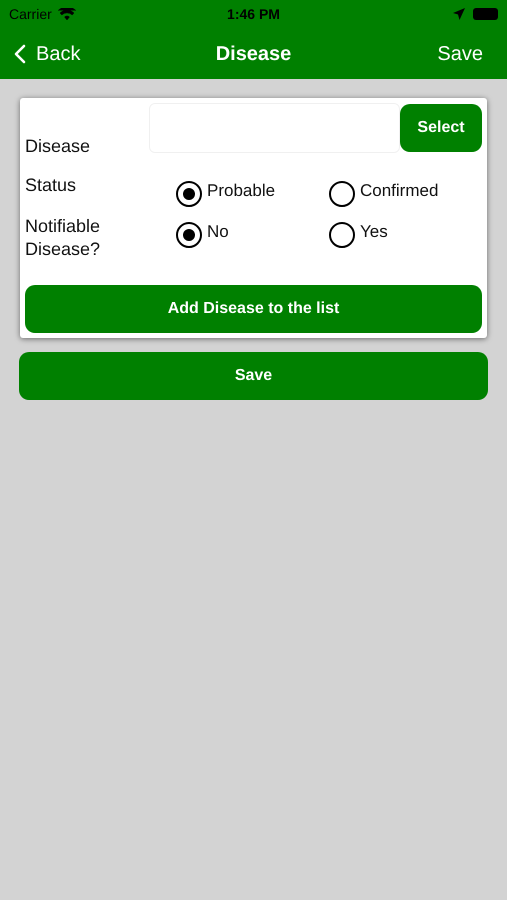  Describe the element at coordinates (485, 14) in the screenshot. I see `battery-icon` at that location.